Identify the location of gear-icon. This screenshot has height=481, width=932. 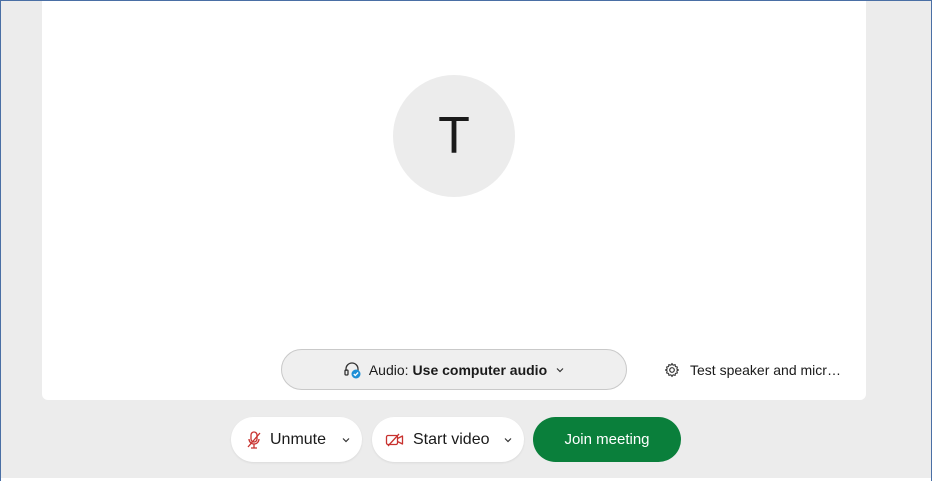
(672, 370).